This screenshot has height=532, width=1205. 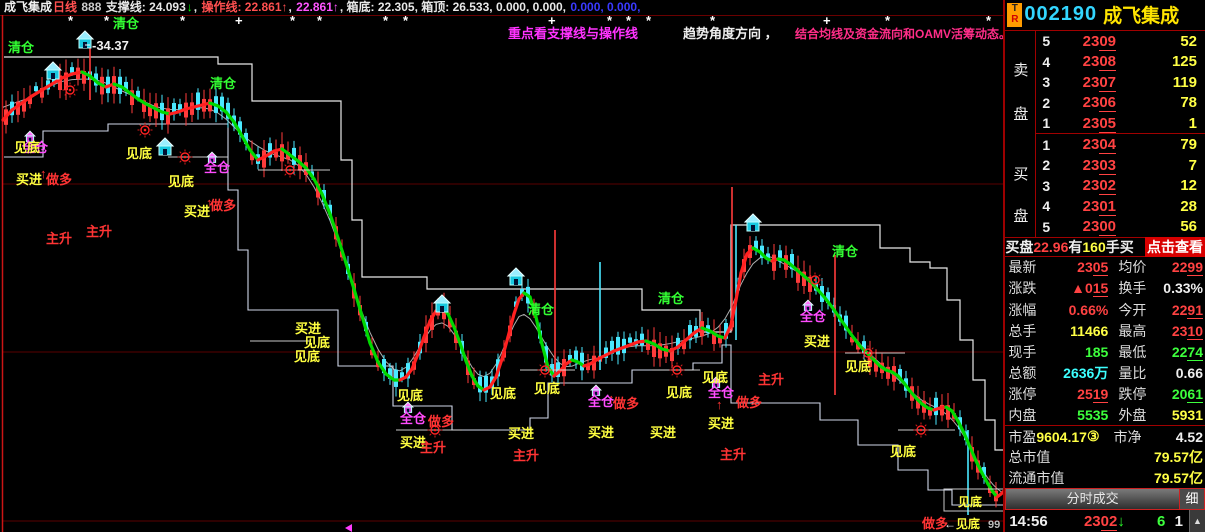 I want to click on stock-name: 成飞集成, so click(x=1141, y=14).